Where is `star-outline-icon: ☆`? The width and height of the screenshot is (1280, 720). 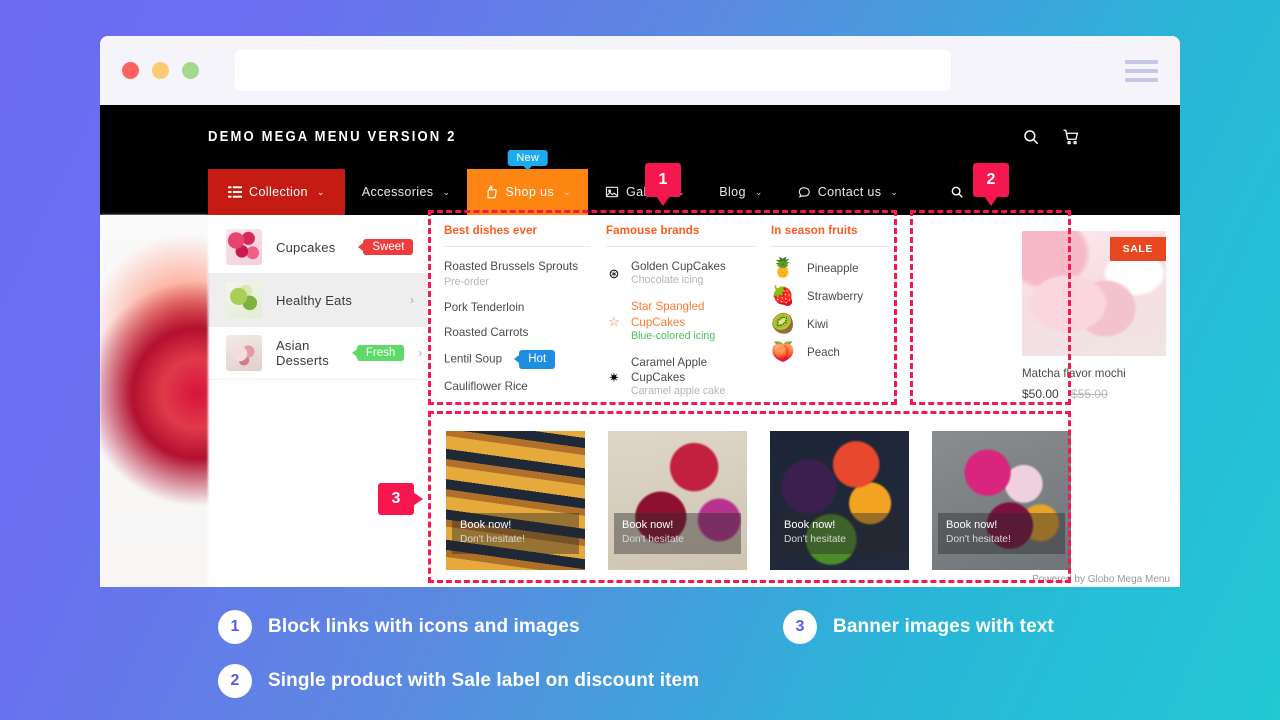 star-outline-icon: ☆ is located at coordinates (614, 322).